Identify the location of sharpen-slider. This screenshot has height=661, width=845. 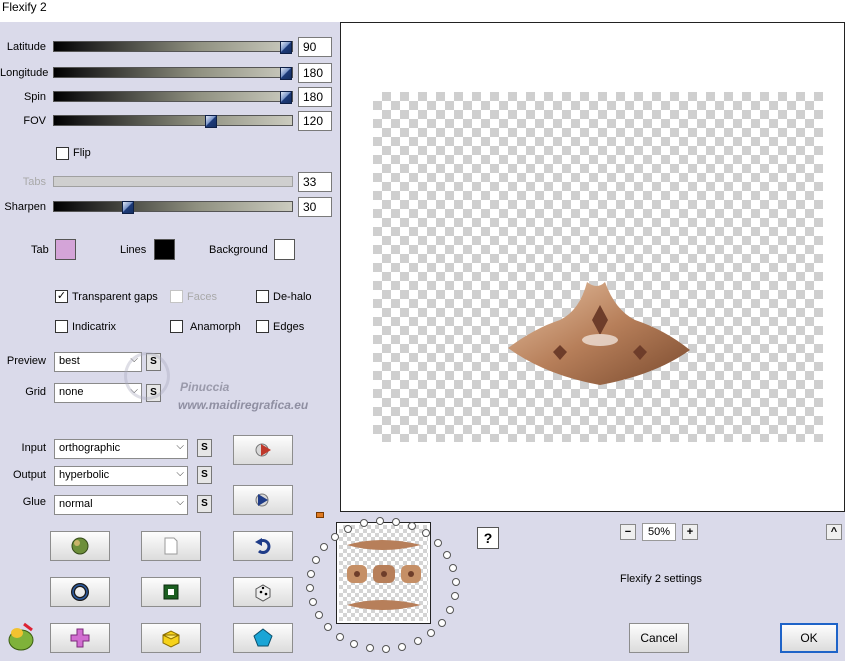
(173, 207).